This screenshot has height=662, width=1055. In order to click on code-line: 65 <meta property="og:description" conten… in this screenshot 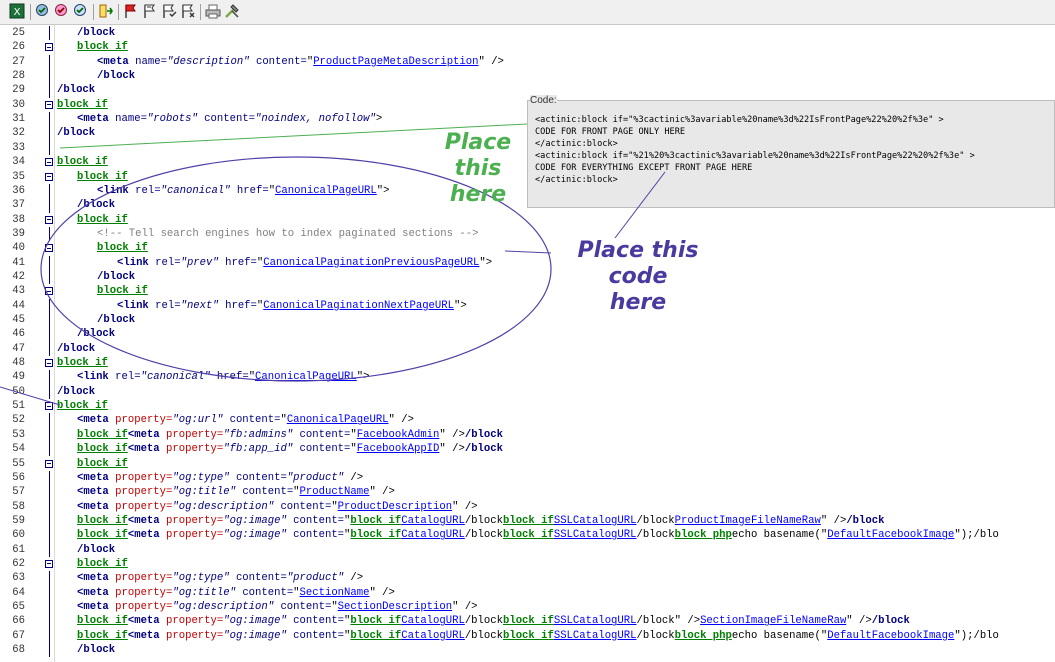, I will do `click(527, 607)`.